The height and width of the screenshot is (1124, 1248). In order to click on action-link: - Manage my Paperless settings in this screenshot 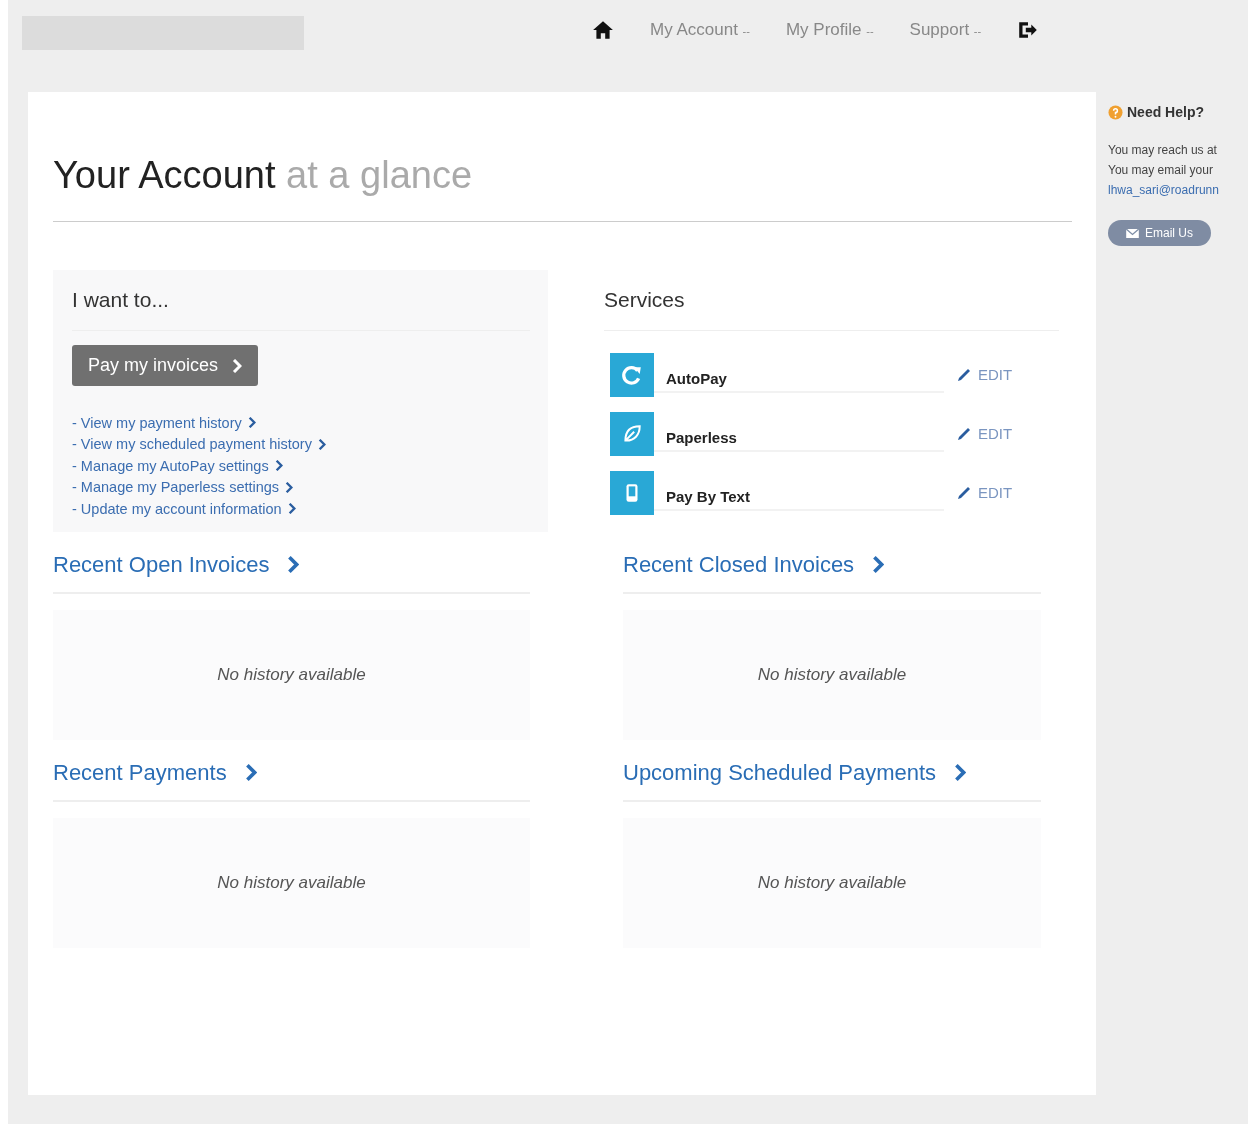, I will do `click(176, 487)`.